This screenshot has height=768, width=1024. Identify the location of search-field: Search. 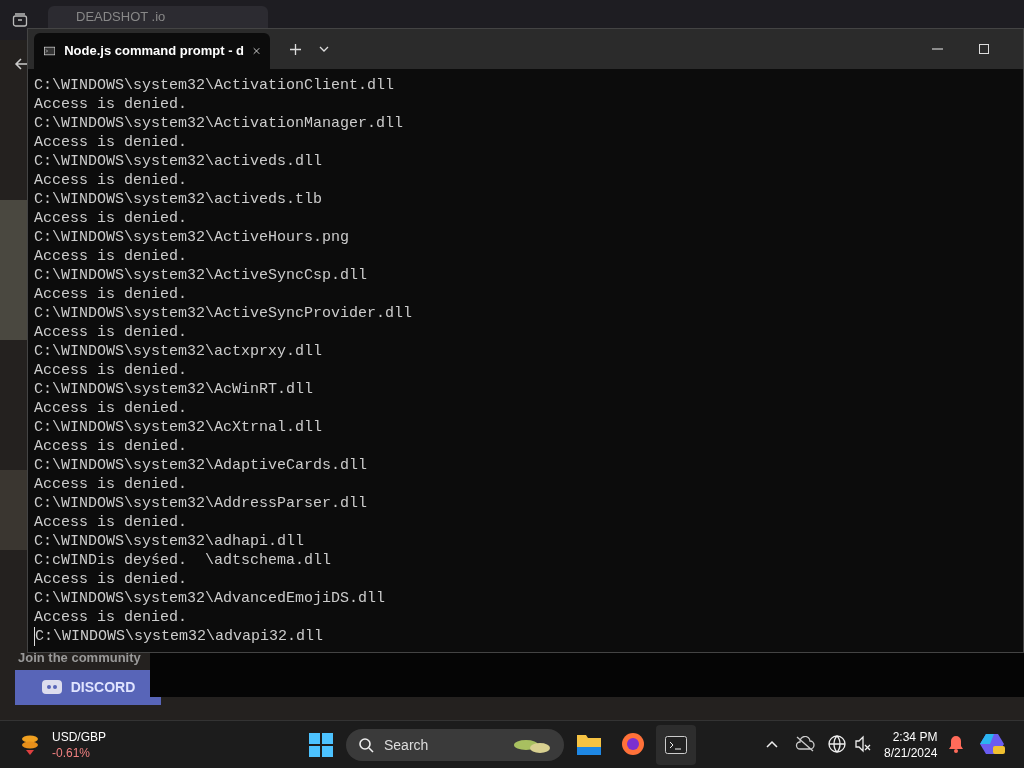
(455, 745).